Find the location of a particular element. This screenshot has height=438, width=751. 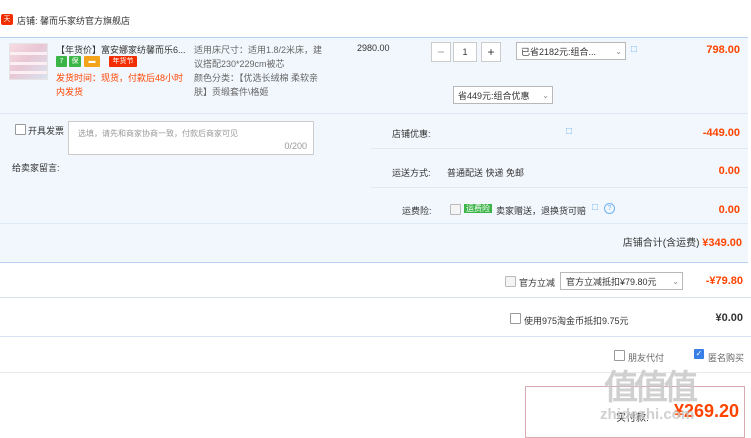

qty-plus-button: + is located at coordinates (491, 52).